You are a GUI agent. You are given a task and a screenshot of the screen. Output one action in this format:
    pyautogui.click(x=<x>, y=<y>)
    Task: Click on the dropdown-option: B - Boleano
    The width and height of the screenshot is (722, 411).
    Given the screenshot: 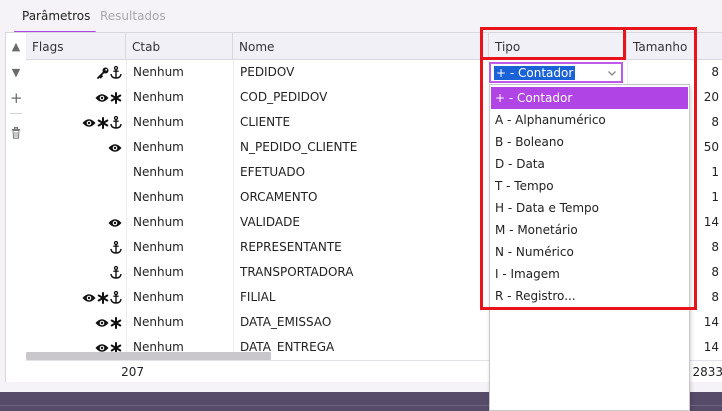 What is the action you would take?
    pyautogui.click(x=589, y=142)
    